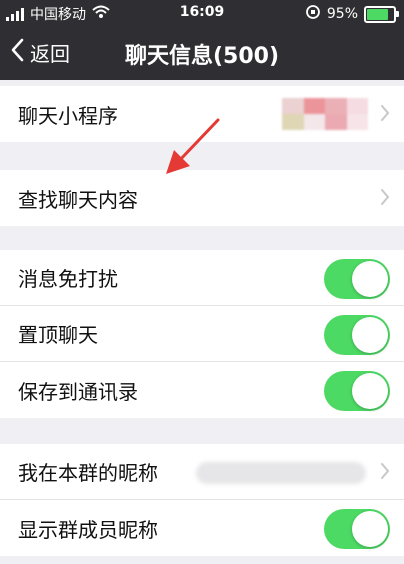 This screenshot has height=564, width=404. Describe the element at coordinates (88, 473) in the screenshot. I see `my-group-nickname-label: 我在本群的昵称` at that location.